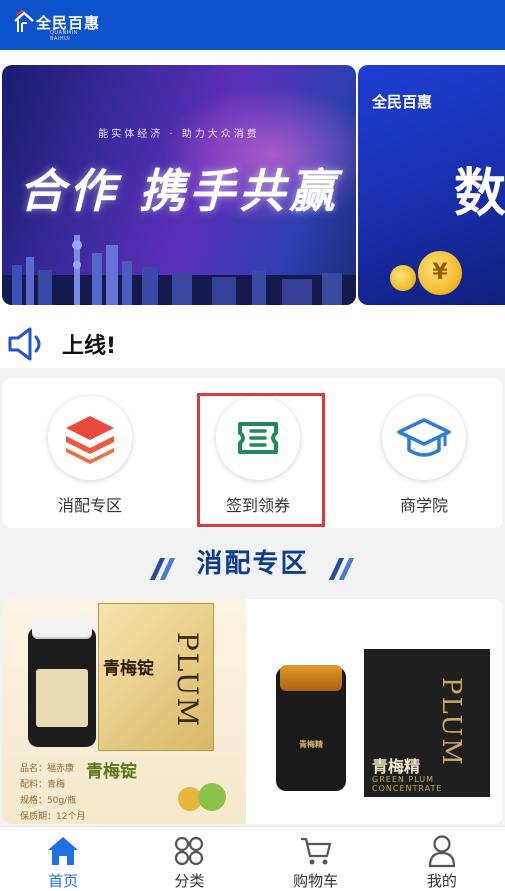  Describe the element at coordinates (403, 278) in the screenshot. I see `coin-small-icon` at that location.